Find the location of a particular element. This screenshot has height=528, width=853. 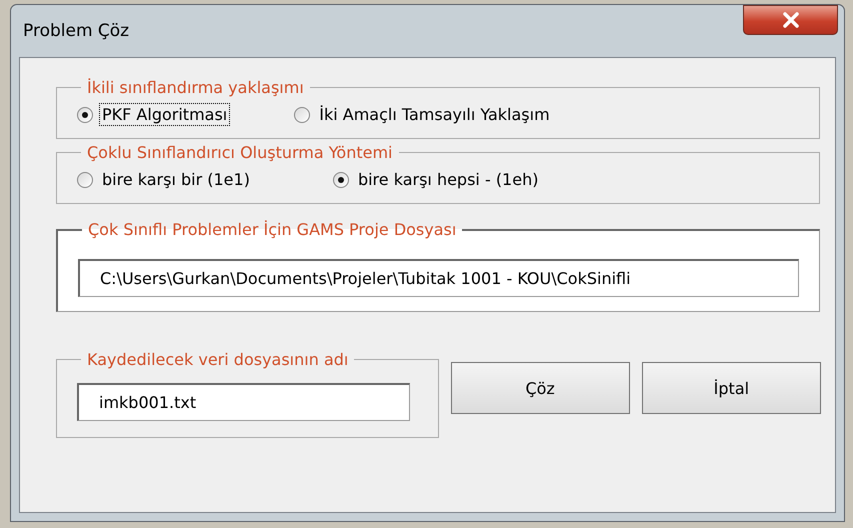

group-title: Çoklu Sınıflandırıcı Oluşturma Yöntemi is located at coordinates (240, 152).